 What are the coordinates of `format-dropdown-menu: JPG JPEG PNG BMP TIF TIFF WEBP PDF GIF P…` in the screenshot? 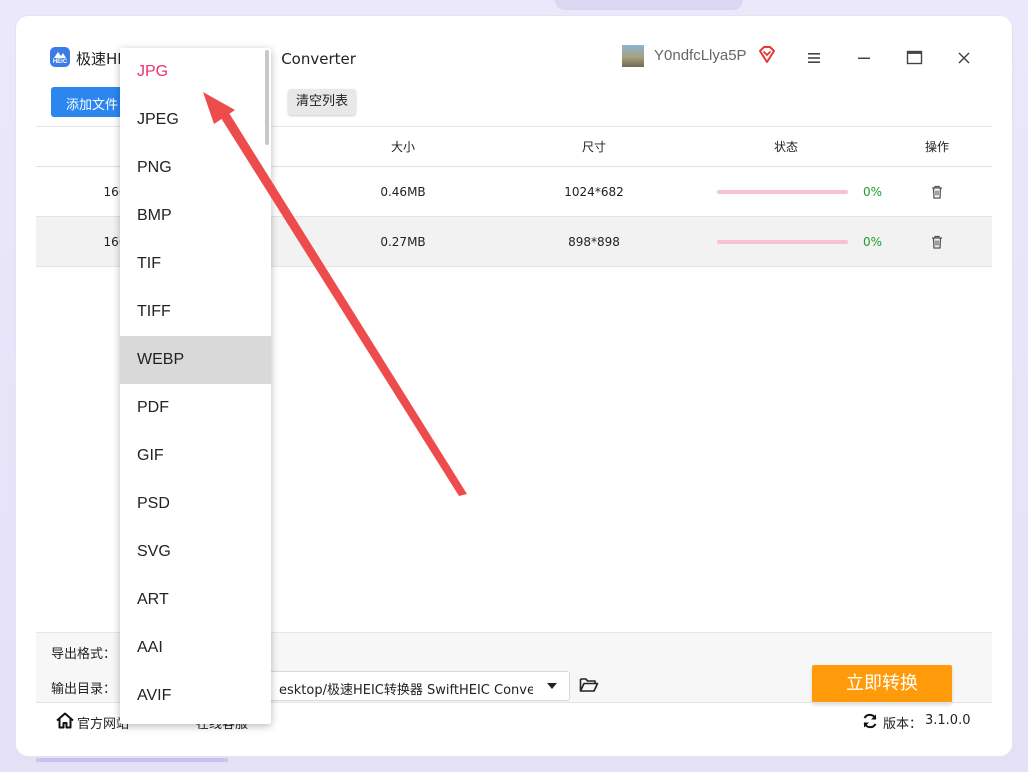 It's located at (195, 386).